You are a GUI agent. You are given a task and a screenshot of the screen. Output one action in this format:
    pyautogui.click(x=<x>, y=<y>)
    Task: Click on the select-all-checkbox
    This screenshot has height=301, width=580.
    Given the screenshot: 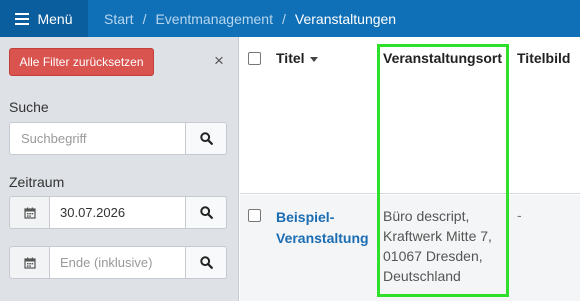 What is the action you would take?
    pyautogui.click(x=254, y=58)
    